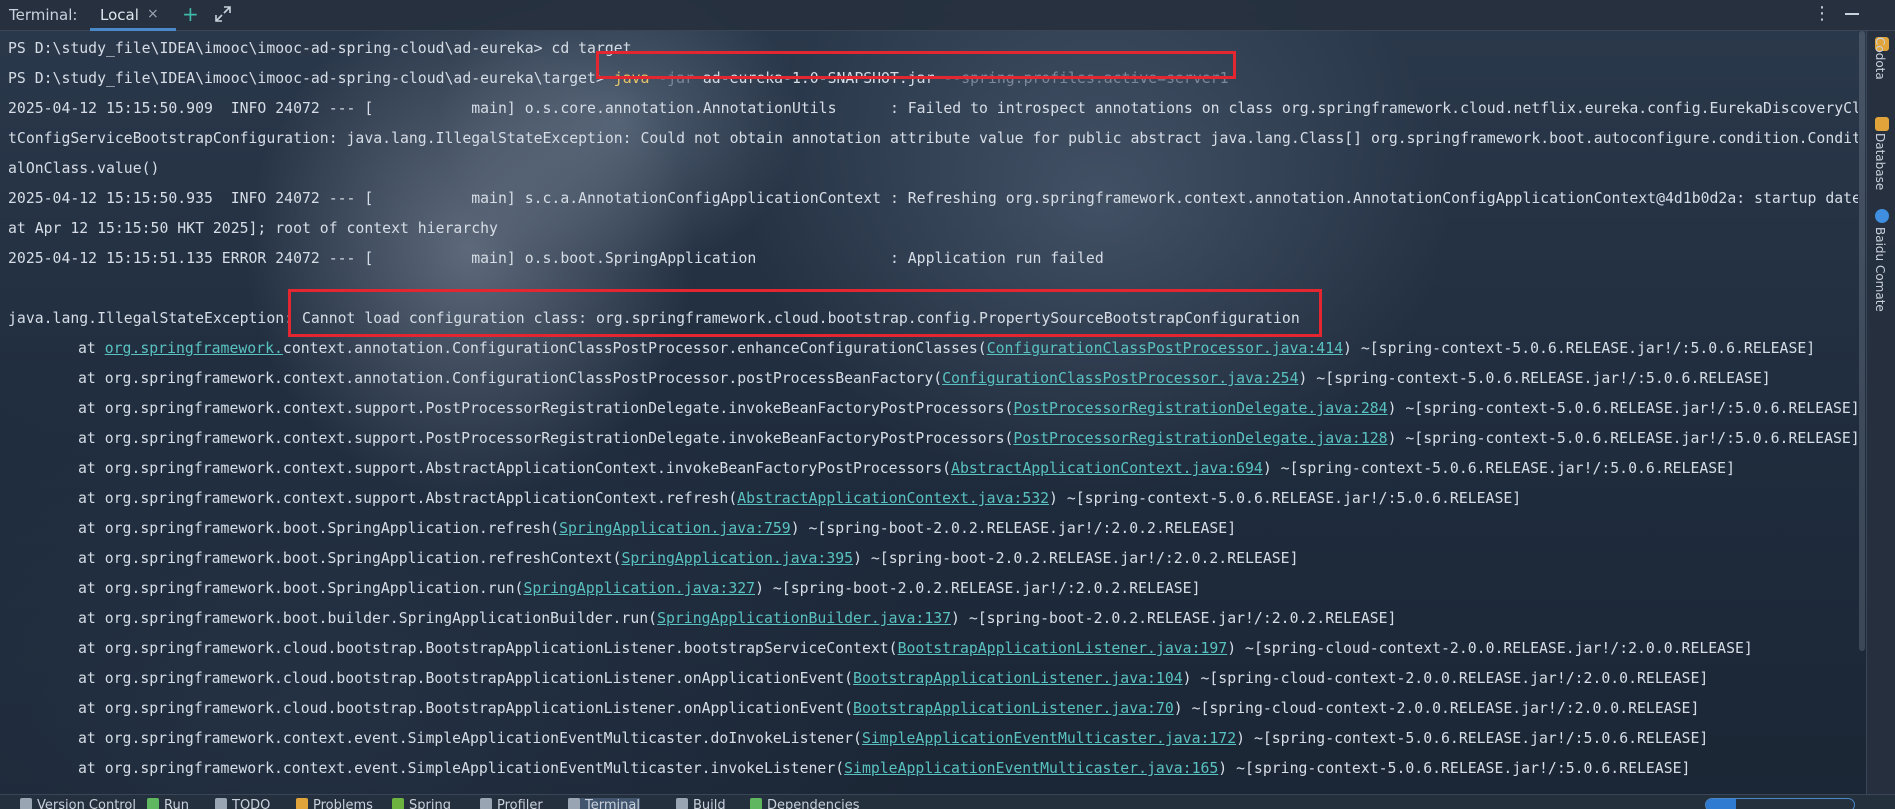 Image resolution: width=1895 pixels, height=809 pixels. Describe the element at coordinates (520, 803) in the screenshot. I see `tool-button-label: Profiler` at that location.